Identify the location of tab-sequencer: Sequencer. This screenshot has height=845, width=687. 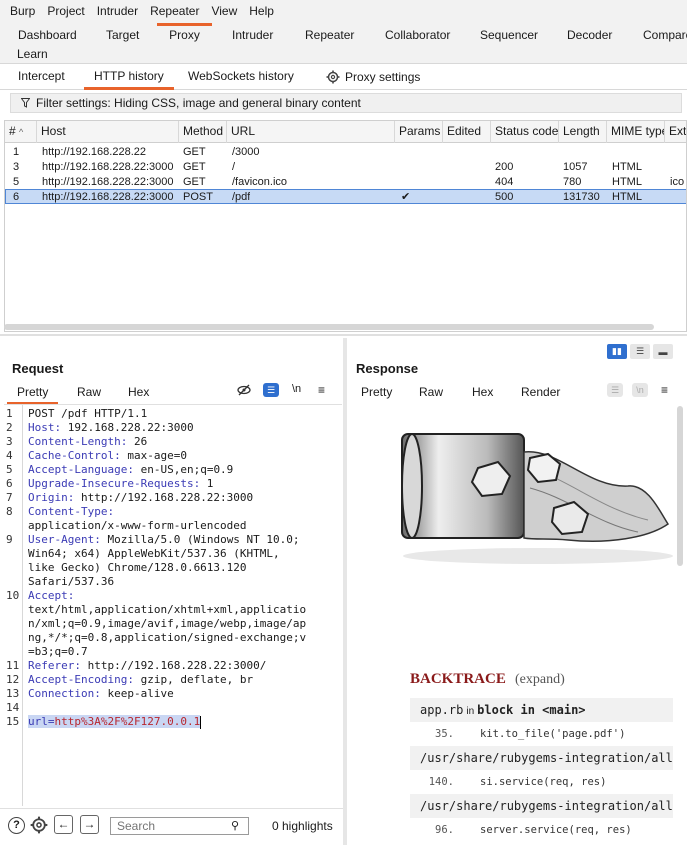
(509, 35).